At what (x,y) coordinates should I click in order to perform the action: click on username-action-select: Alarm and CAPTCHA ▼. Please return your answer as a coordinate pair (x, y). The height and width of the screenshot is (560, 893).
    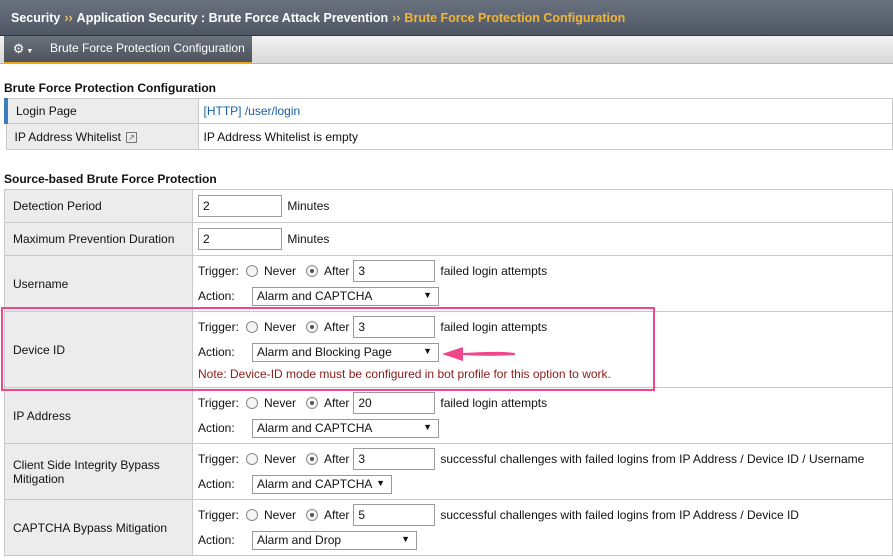
    Looking at the image, I should click on (345, 296).